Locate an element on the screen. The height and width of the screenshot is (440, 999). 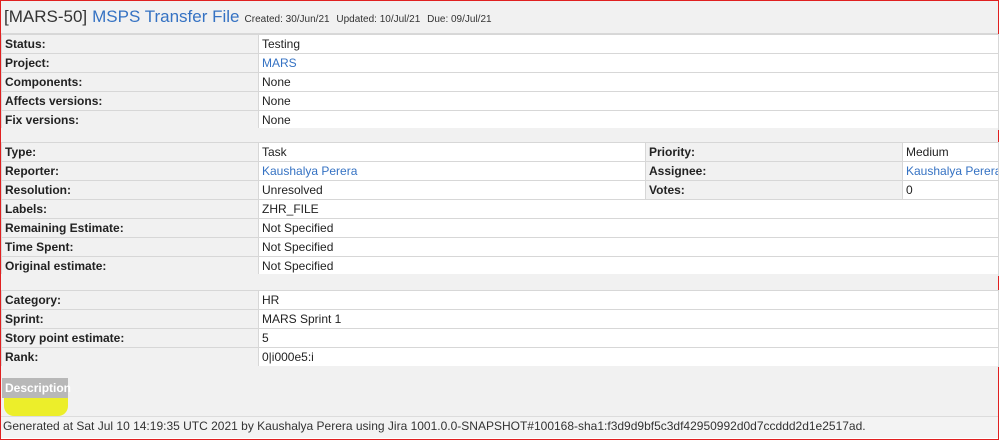
table-row: Remaining Estimate: Not Specified is located at coordinates (500, 228).